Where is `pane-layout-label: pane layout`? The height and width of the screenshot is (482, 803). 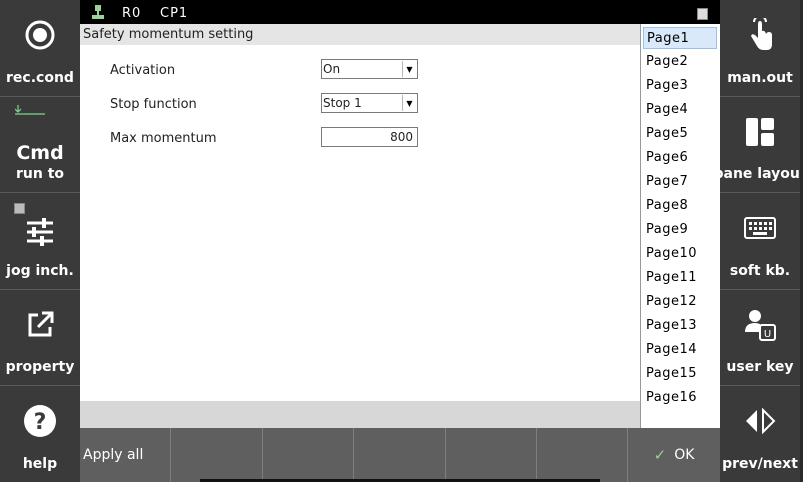 pane-layout-label: pane layout is located at coordinates (758, 174).